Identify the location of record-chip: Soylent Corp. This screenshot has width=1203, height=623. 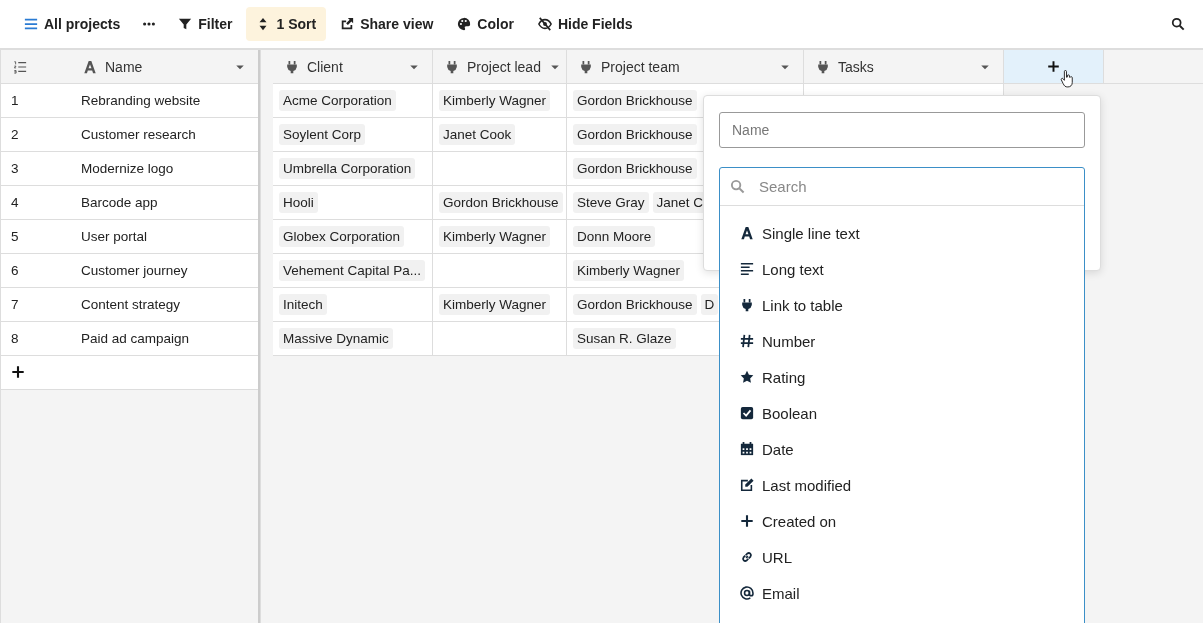
(322, 134).